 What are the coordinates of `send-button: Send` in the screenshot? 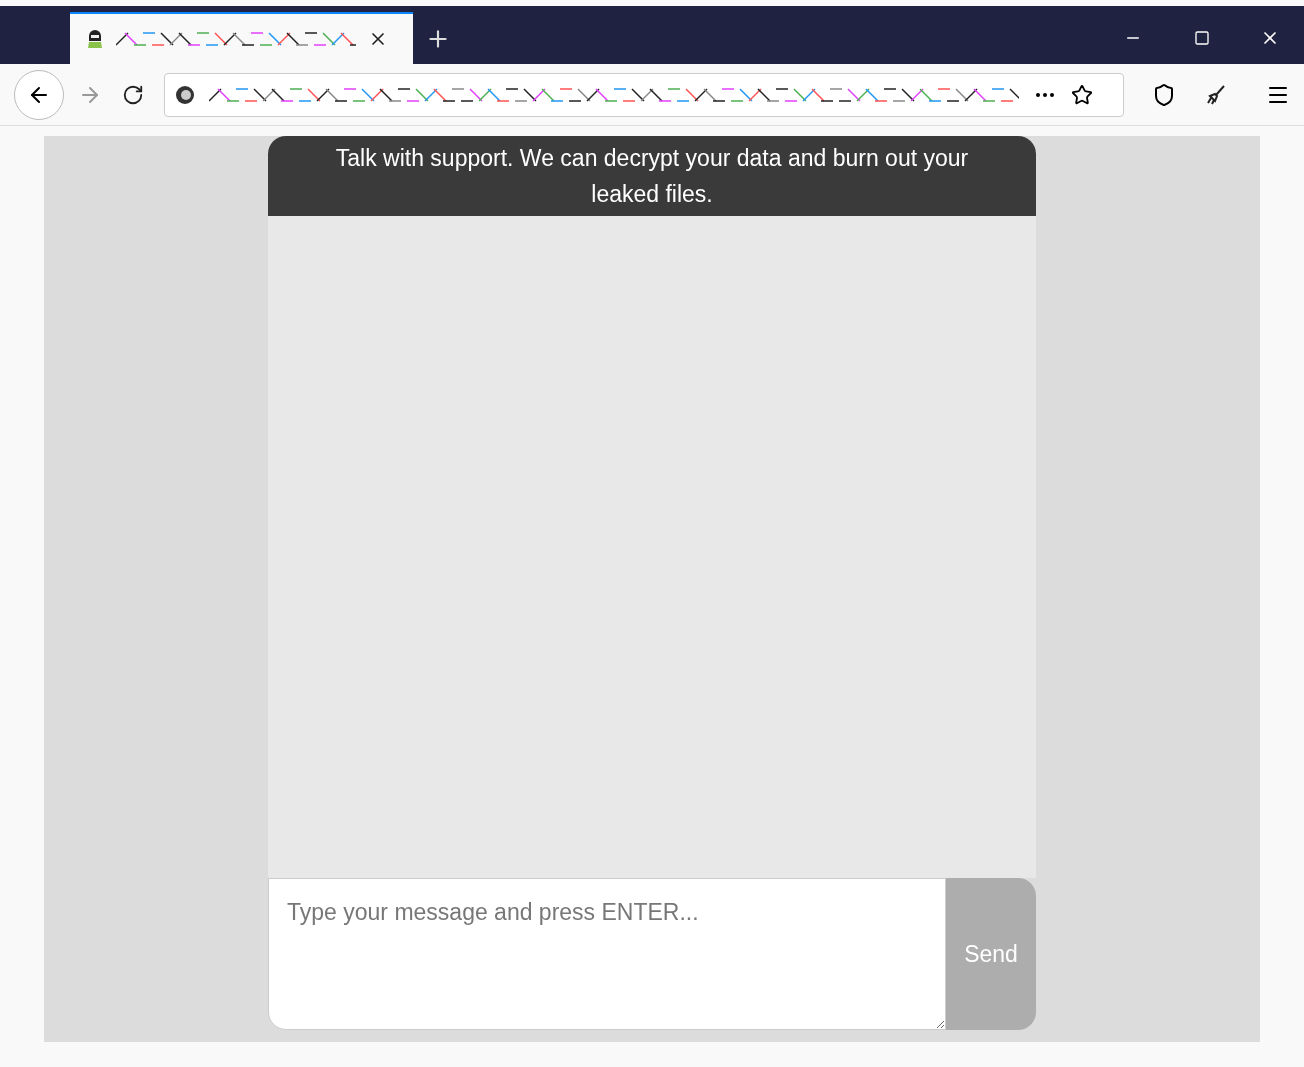 It's located at (991, 954).